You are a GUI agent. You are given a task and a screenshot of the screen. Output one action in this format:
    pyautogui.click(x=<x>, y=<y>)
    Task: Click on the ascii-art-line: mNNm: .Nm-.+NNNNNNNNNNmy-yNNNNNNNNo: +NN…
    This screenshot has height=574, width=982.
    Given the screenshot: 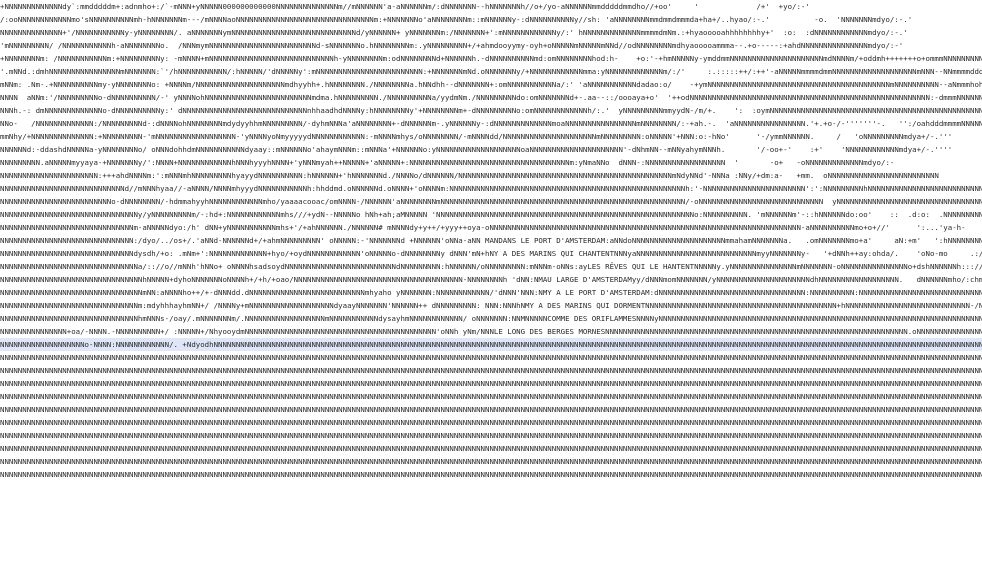 What is the action you would take?
    pyautogui.click(x=491, y=84)
    